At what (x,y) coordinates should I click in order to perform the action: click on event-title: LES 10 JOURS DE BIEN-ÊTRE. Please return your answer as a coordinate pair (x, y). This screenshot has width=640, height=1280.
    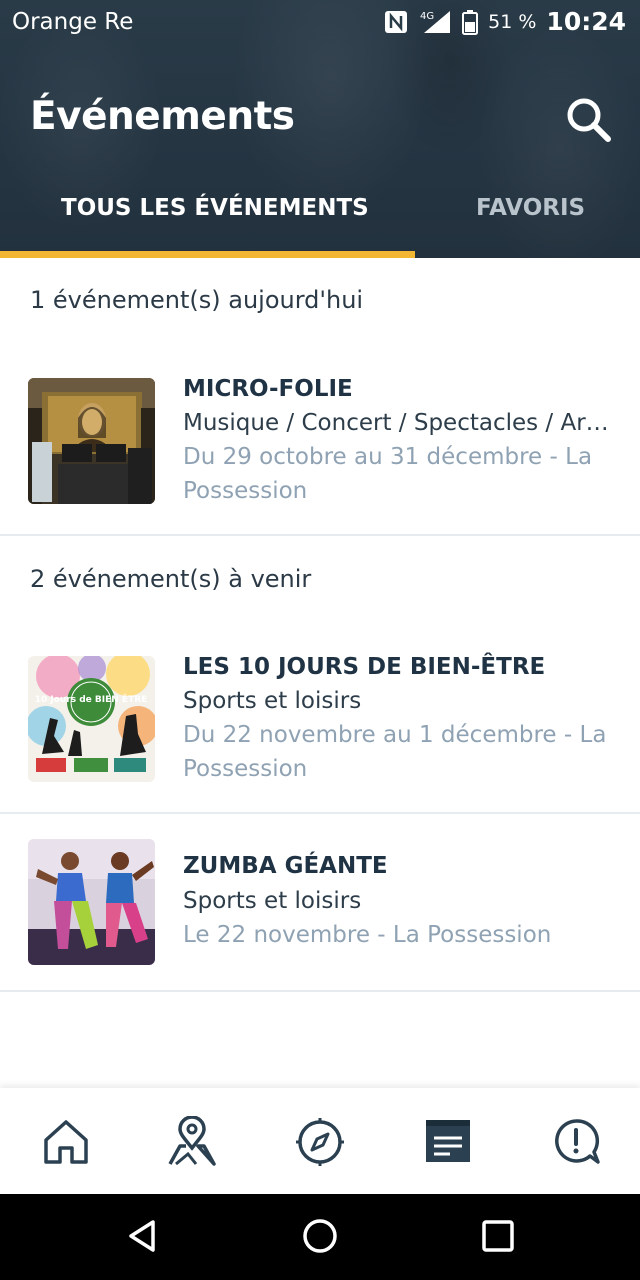
    Looking at the image, I should click on (364, 667).